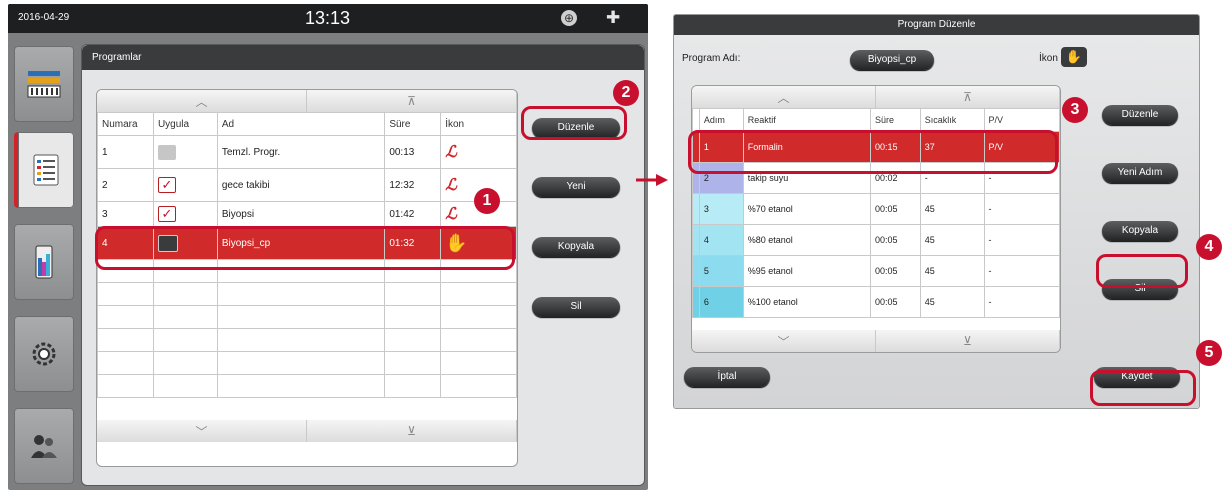 The image size is (1227, 494). What do you see at coordinates (613, 18) in the screenshot?
I see `user-icon: ✚` at bounding box center [613, 18].